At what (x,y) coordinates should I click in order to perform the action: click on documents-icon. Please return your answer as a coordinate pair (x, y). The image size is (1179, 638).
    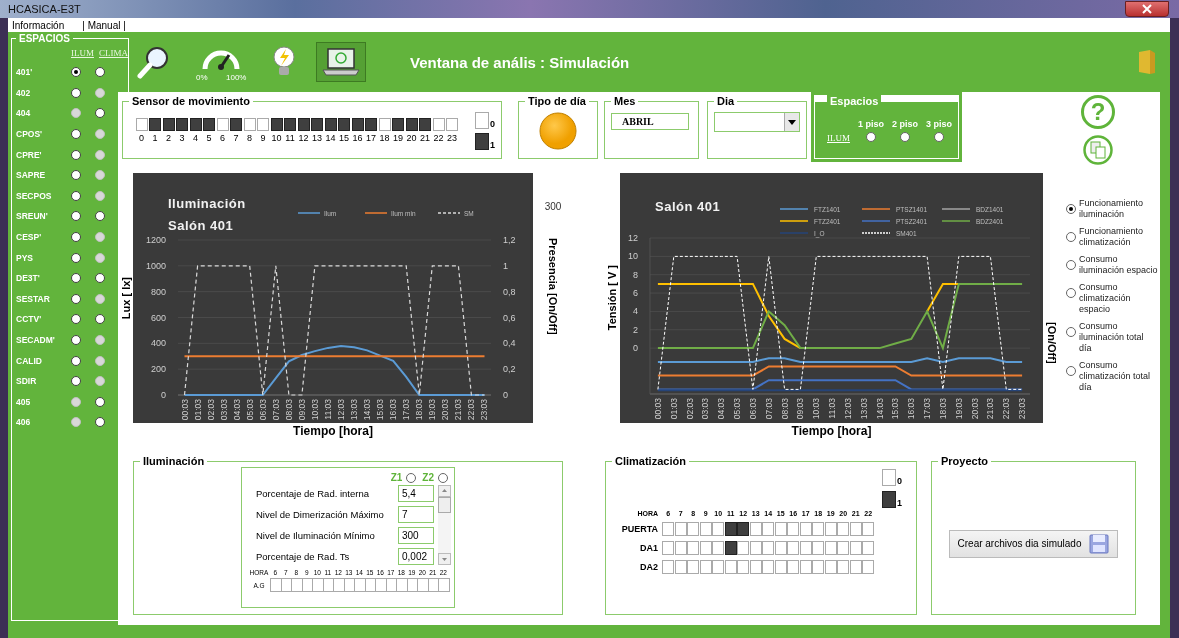
    Looking at the image, I should click on (1098, 150).